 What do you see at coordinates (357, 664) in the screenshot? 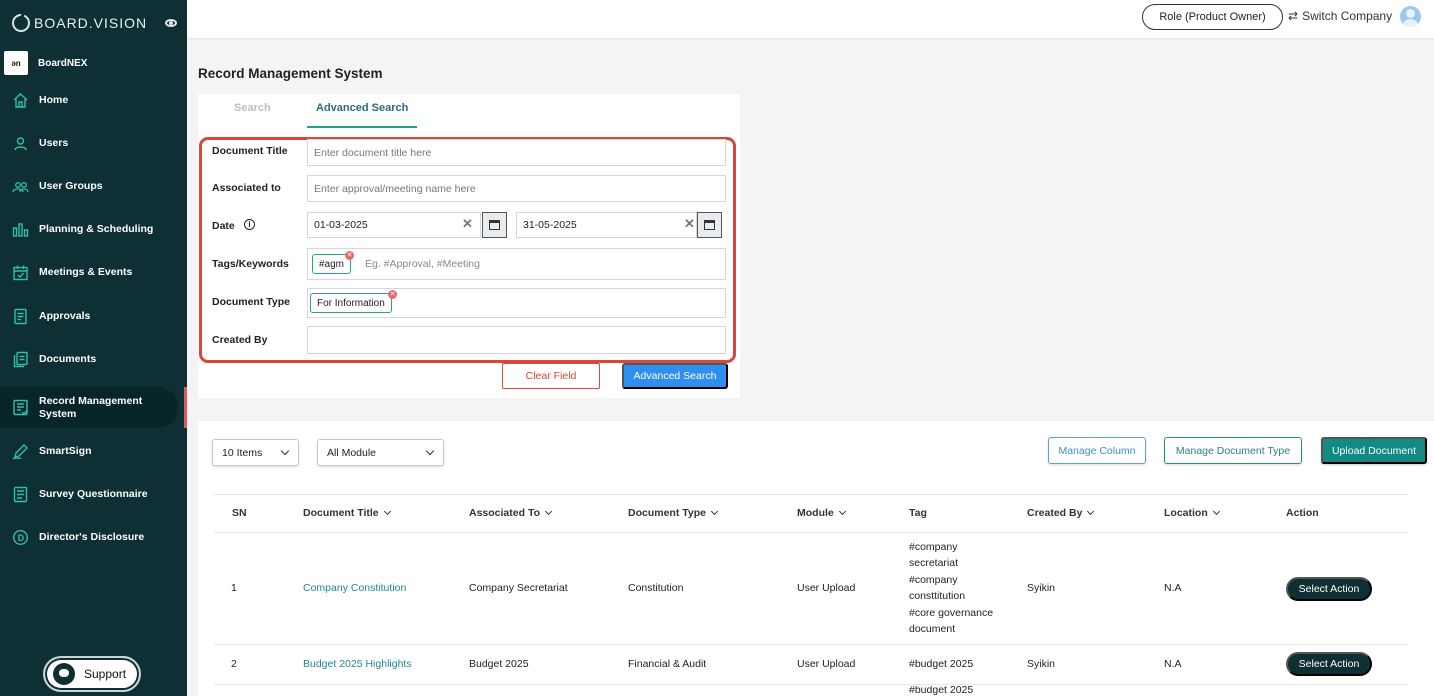
I see `document-title-link: Budget 2025 Highlights` at bounding box center [357, 664].